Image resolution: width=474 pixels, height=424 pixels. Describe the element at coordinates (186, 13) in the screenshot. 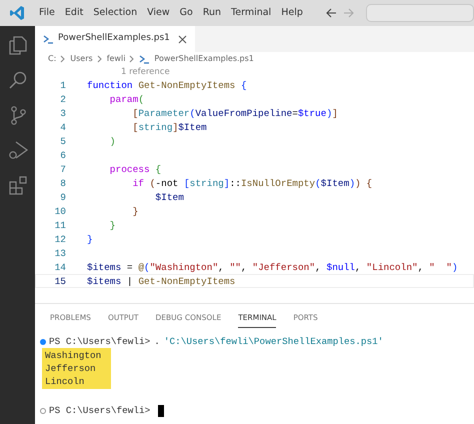

I see `menu-item: Go` at that location.